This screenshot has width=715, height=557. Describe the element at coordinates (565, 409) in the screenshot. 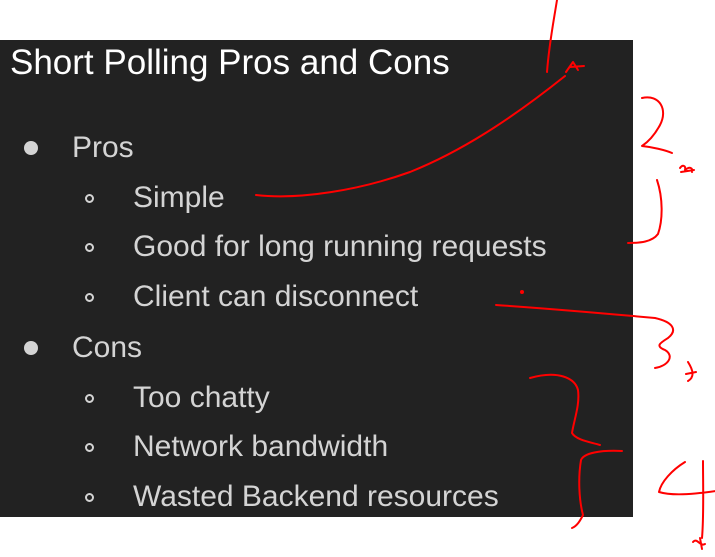

I see `ink-bracket-cons` at that location.